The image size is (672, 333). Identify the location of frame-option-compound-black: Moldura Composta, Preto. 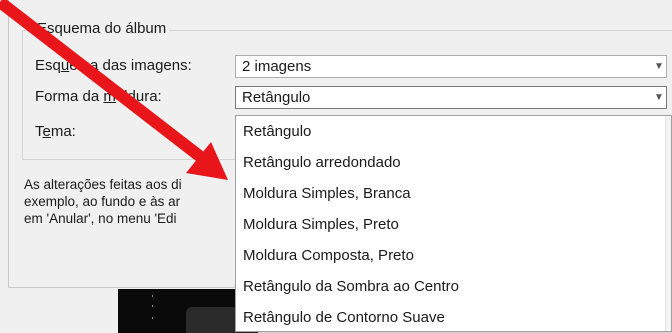
(453, 255).